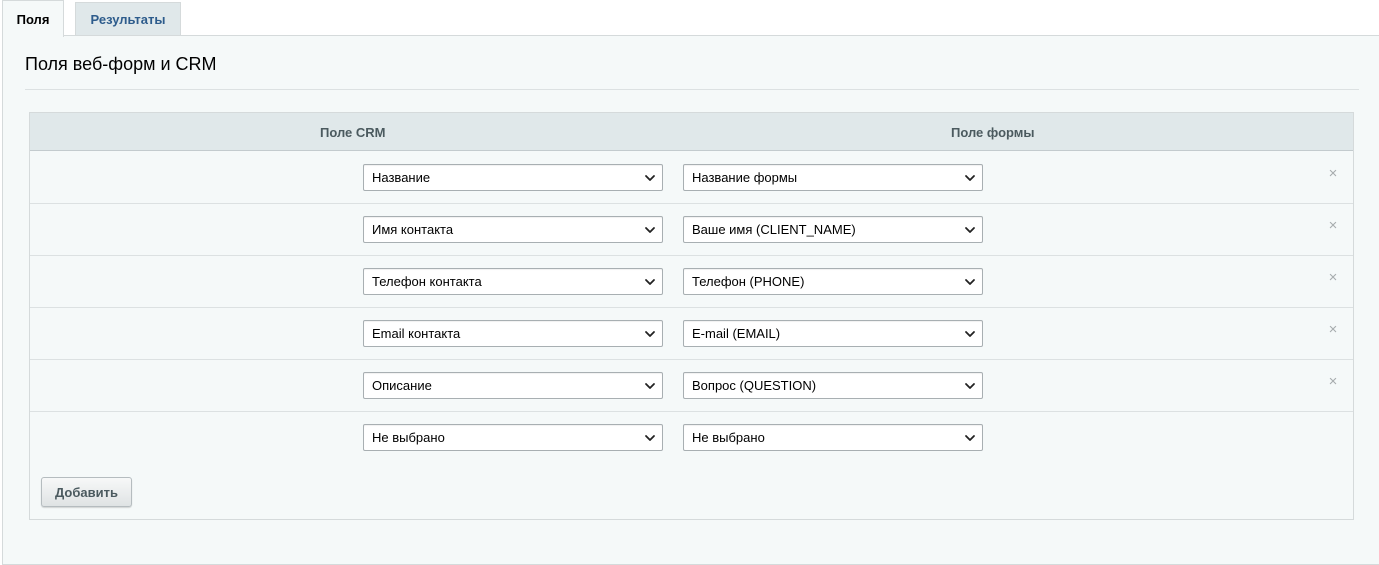  Describe the element at coordinates (33, 18) in the screenshot. I see `tab-fields: Поля` at that location.